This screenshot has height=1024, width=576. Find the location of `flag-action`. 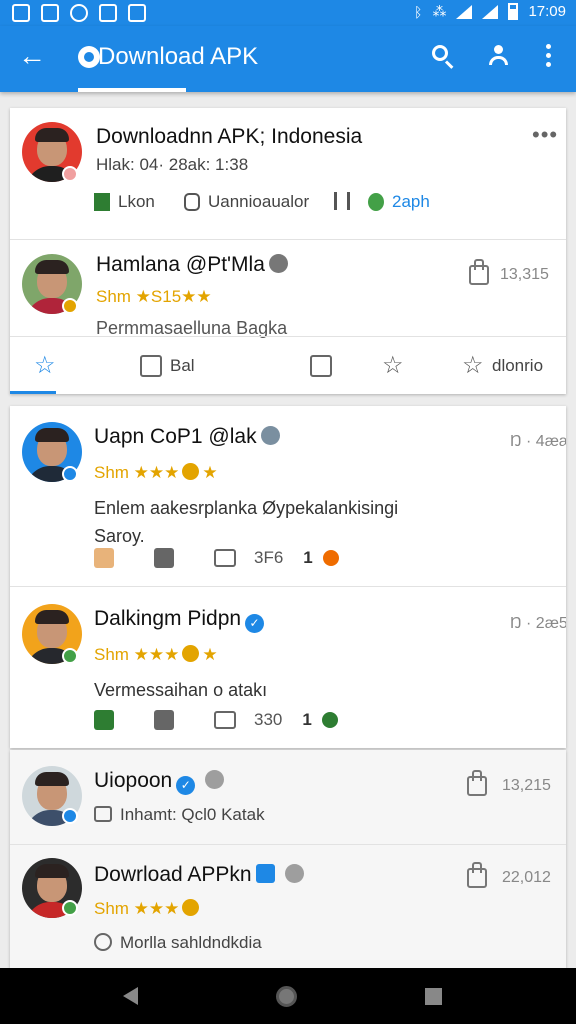

flag-action is located at coordinates (321, 366).